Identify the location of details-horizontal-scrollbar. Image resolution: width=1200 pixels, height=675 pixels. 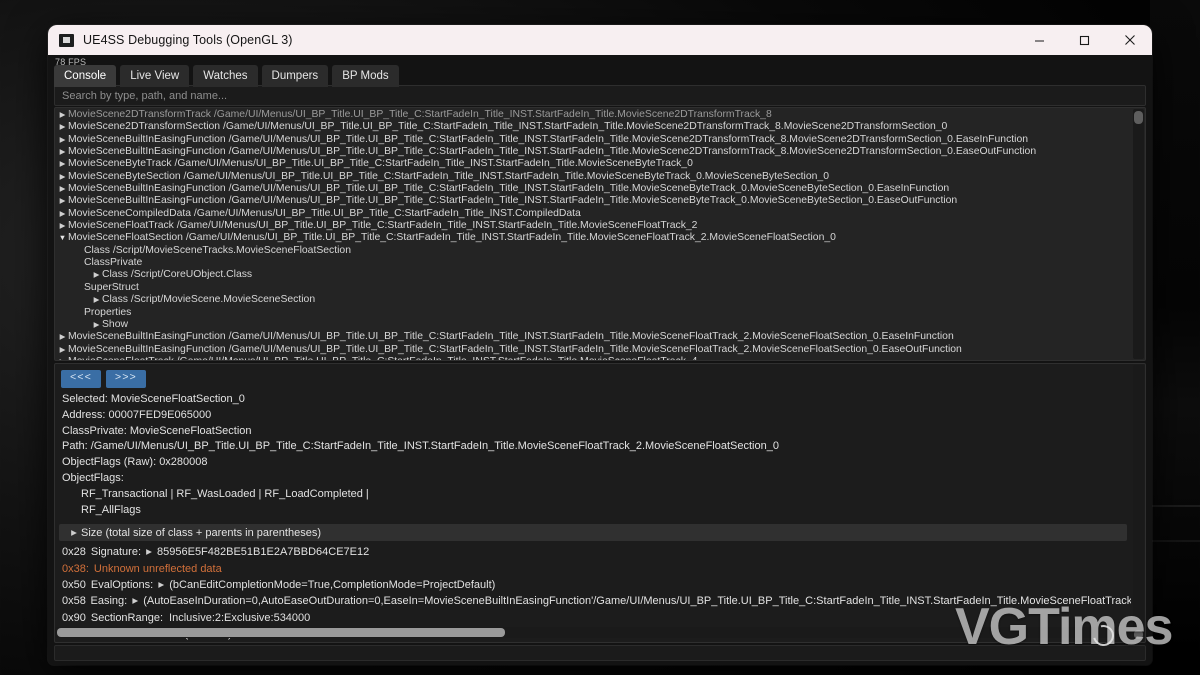
(593, 632).